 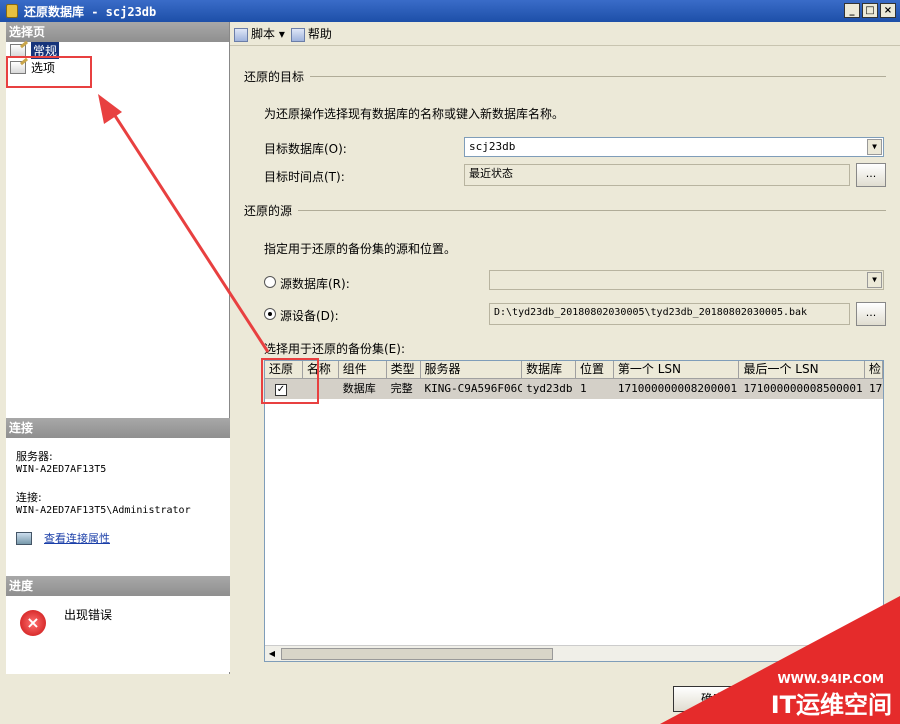 What do you see at coordinates (77, 538) in the screenshot?
I see `view-connection-properties-link: 查看连接属性` at bounding box center [77, 538].